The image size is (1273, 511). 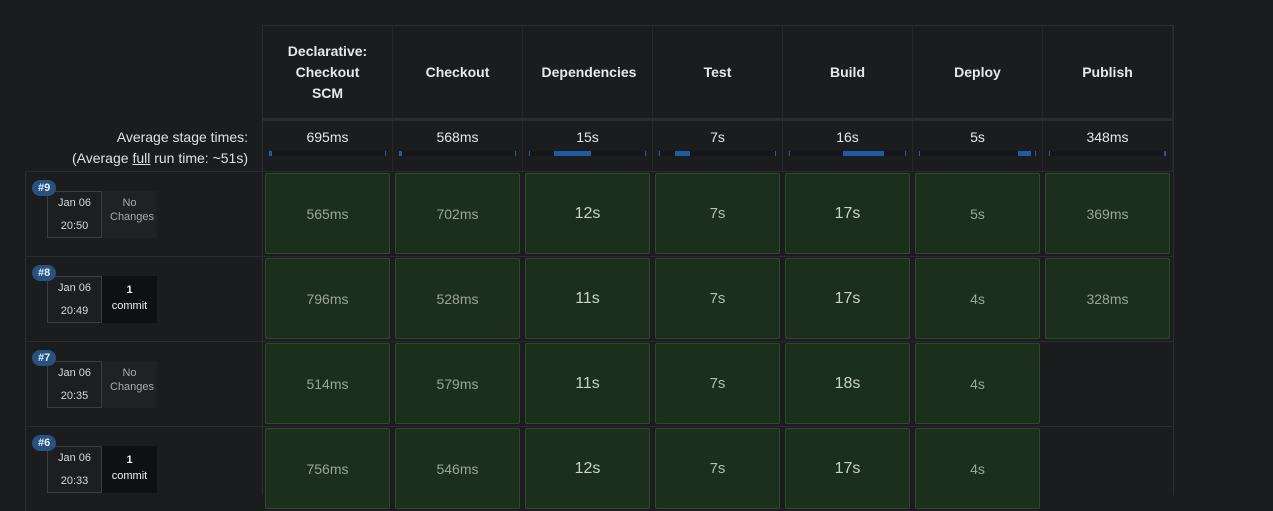 I want to click on stage-duration: 702ms, so click(x=457, y=213).